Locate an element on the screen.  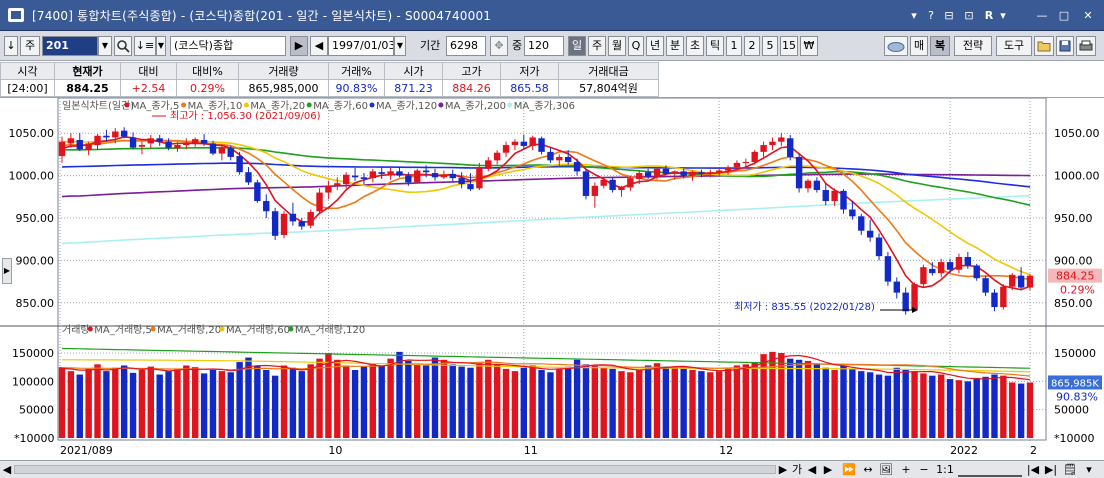
price-y-tick: 1050.00 is located at coordinates (32, 133).